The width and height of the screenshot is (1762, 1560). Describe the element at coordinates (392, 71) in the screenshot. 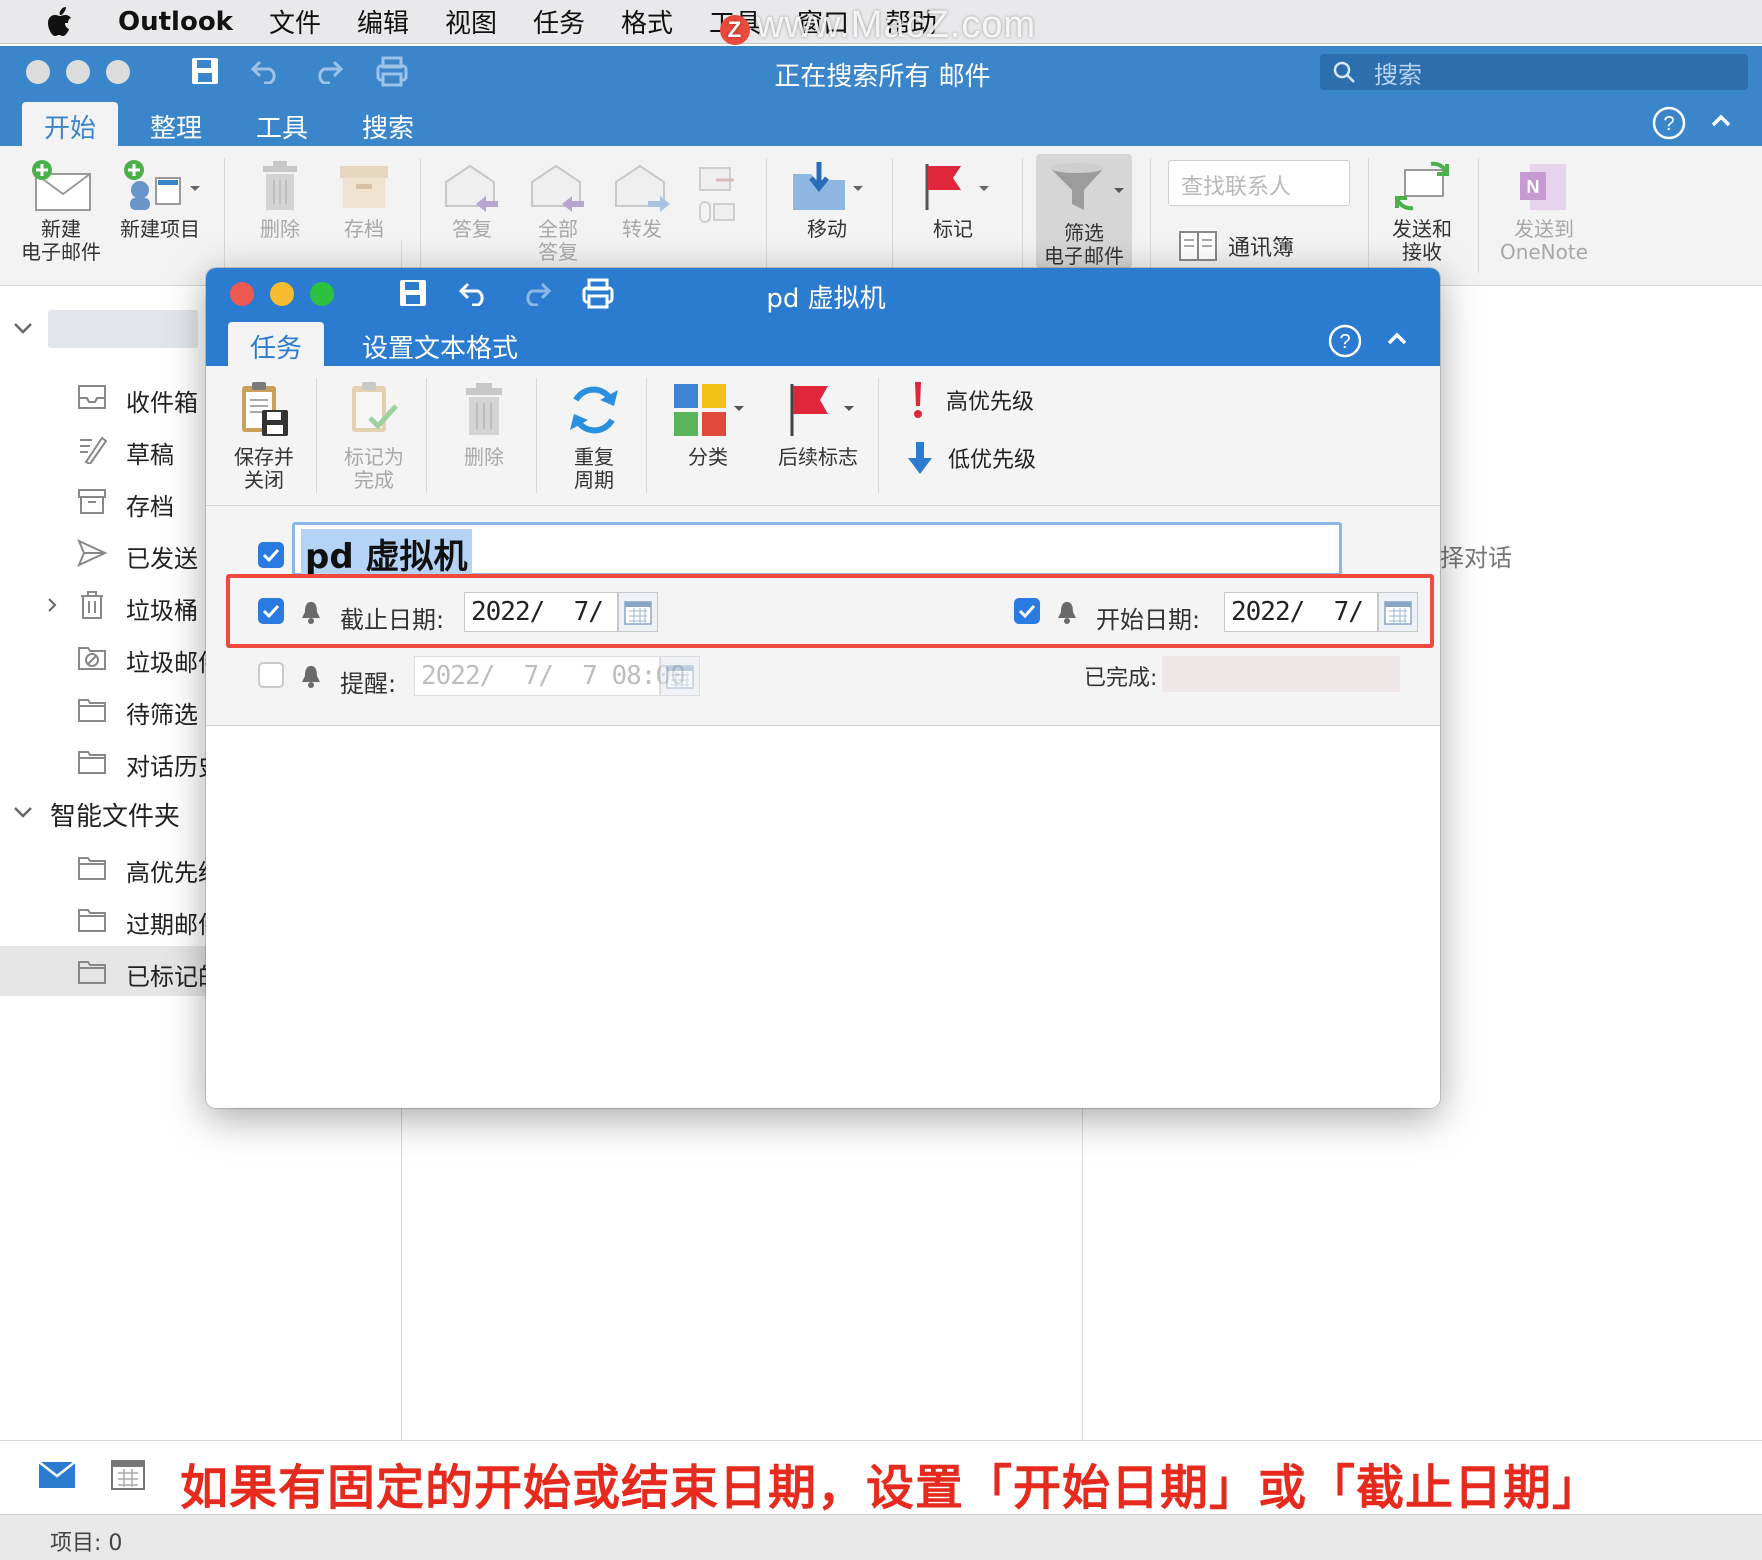

I see `print-icon` at that location.